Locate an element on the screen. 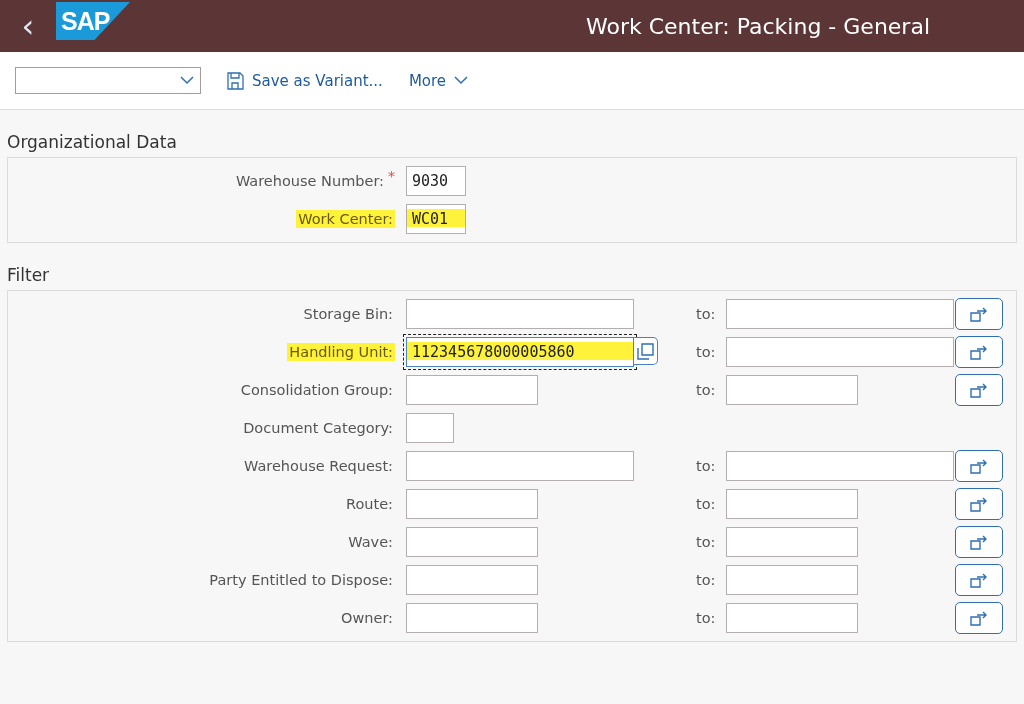 This screenshot has width=1024, height=704. input-field: 9030 is located at coordinates (436, 181).